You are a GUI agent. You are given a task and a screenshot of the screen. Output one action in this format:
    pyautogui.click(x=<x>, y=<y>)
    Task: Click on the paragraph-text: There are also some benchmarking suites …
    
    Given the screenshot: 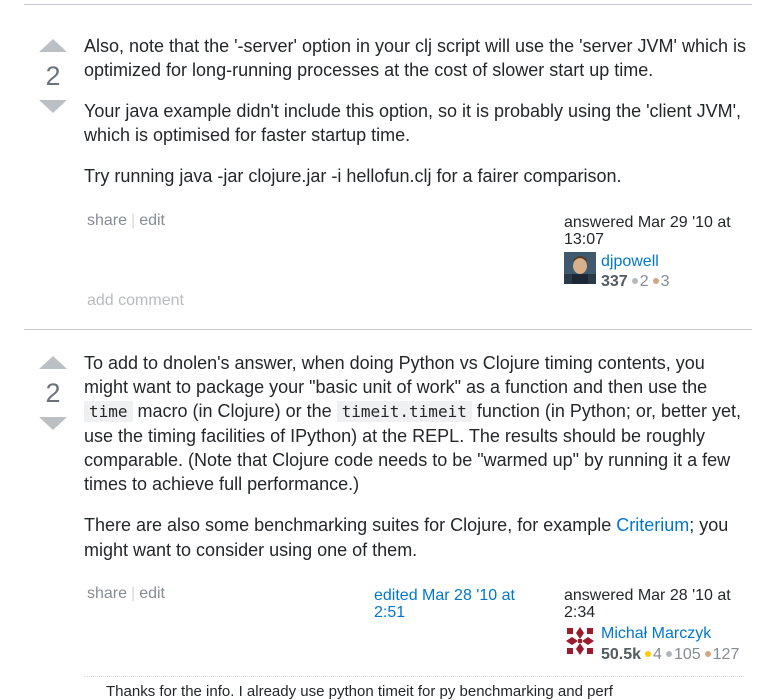 What is the action you would take?
    pyautogui.click(x=350, y=525)
    